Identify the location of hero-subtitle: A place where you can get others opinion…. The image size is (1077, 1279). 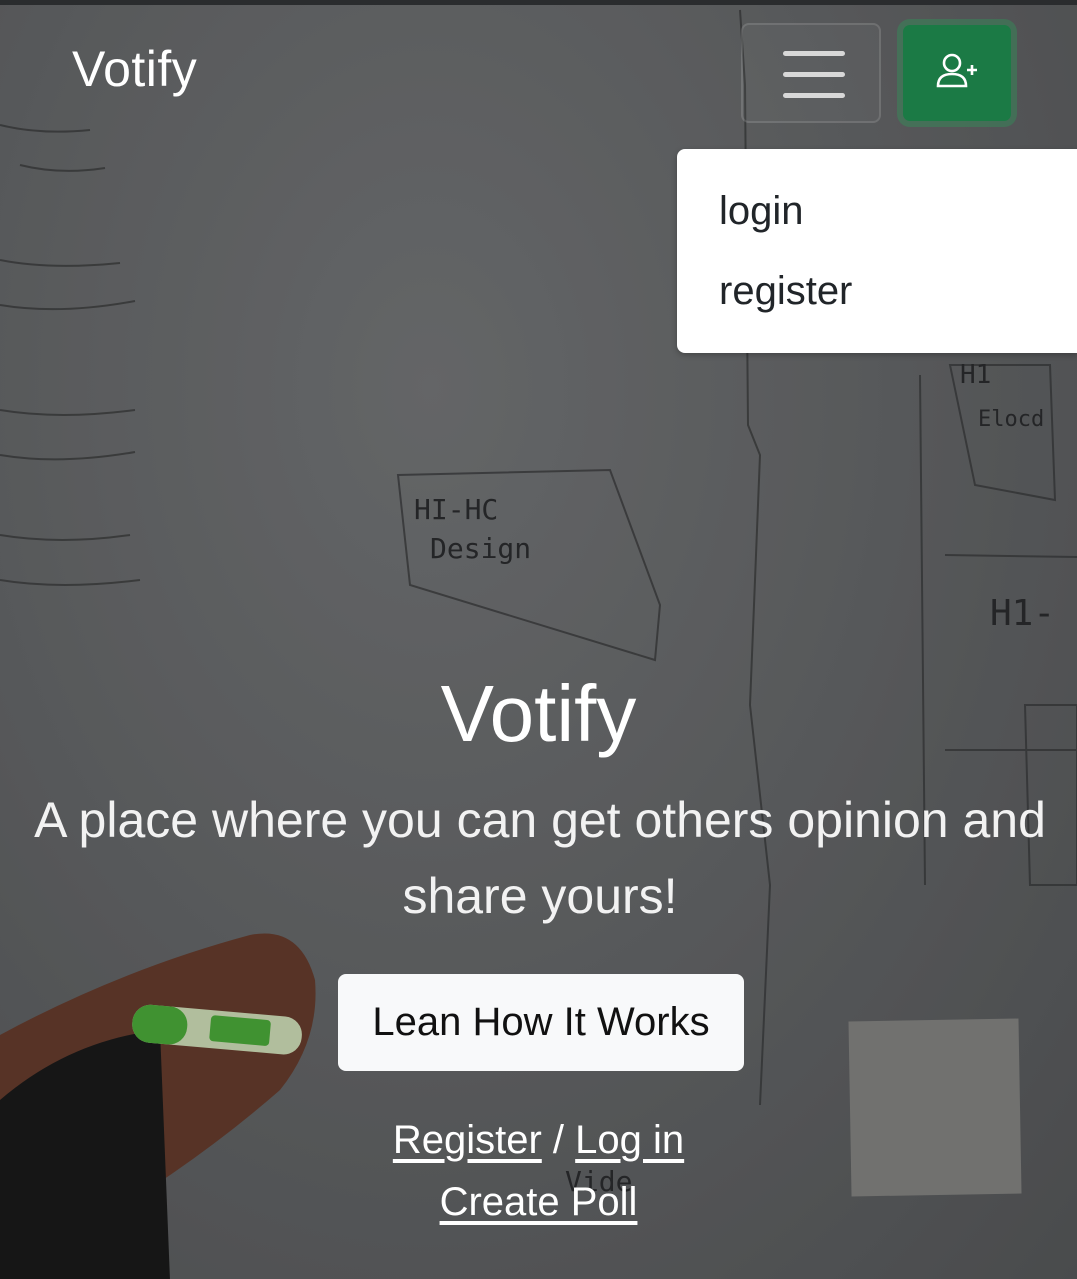
(540, 858).